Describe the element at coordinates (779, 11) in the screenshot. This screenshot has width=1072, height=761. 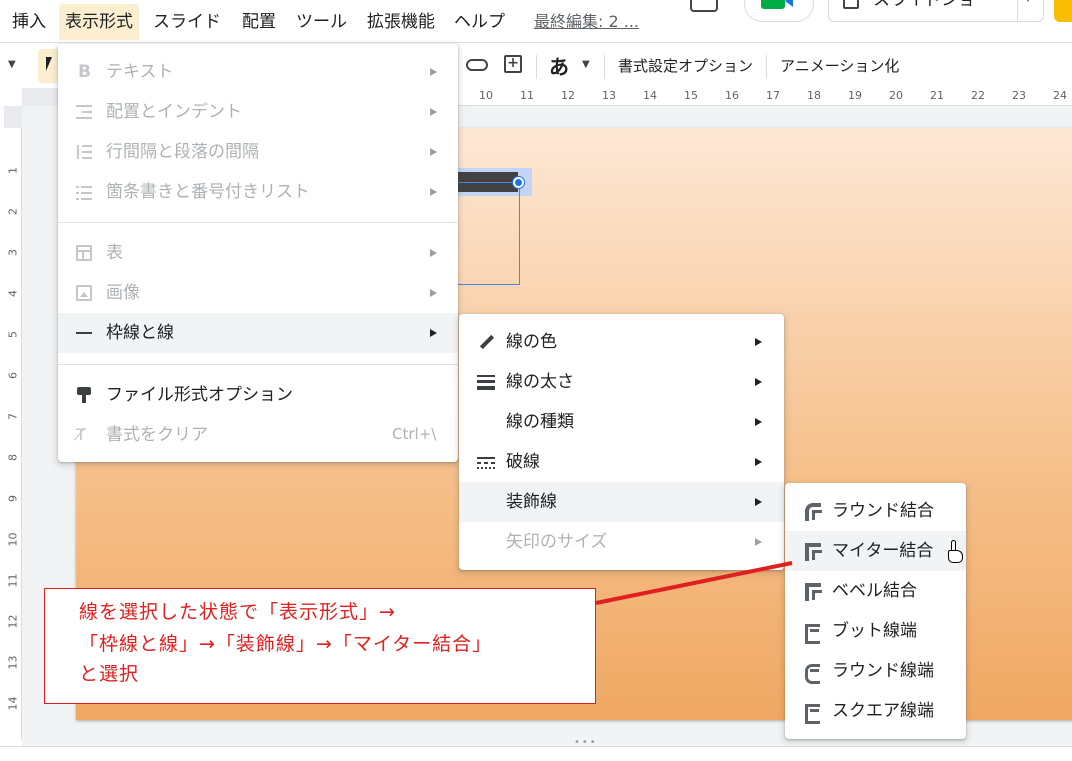
I see `meet-button` at that location.